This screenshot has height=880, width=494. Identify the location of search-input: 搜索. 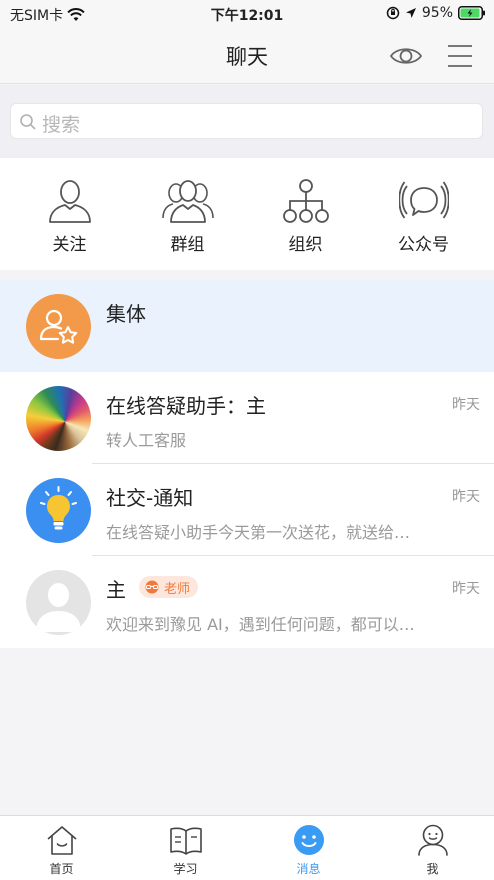
(246, 121).